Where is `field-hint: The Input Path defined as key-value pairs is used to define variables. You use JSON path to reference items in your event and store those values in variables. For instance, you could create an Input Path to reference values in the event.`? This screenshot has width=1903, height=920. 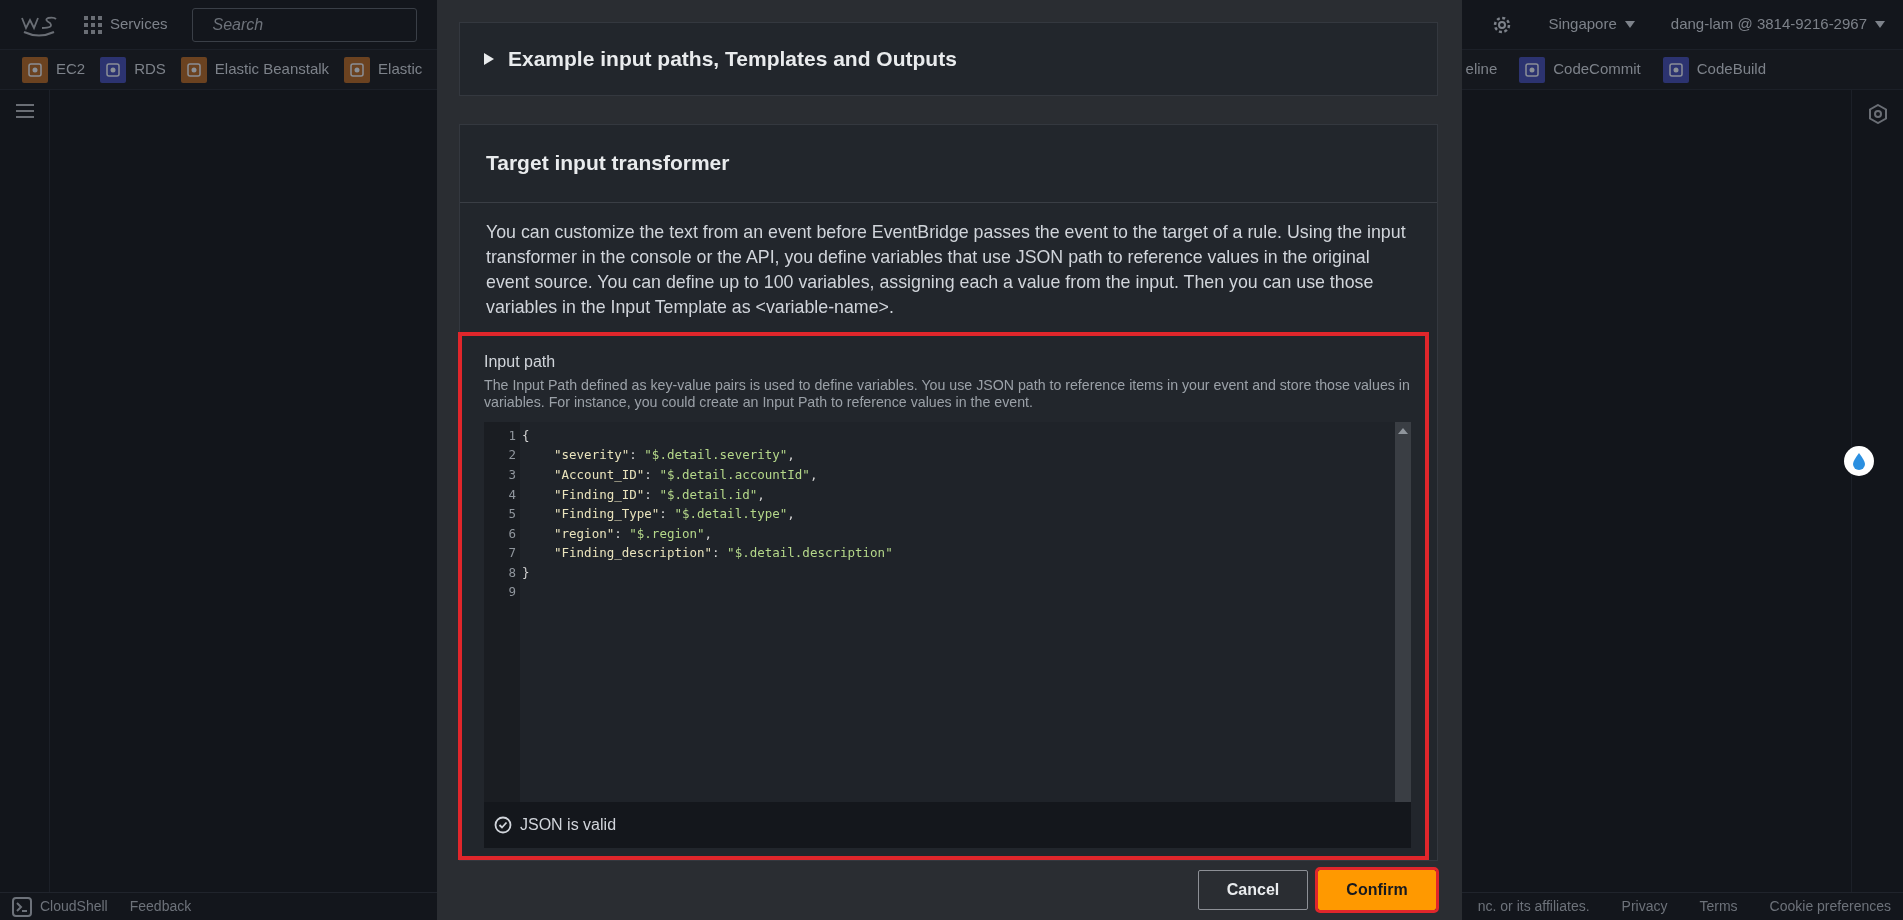
field-hint: The Input Path defined as key-value pairs is used to define variables. You use JSON path to reference items in your event and store those values in variables. For instance, you could create an Input Path to reference values in the event. is located at coordinates (947, 393).